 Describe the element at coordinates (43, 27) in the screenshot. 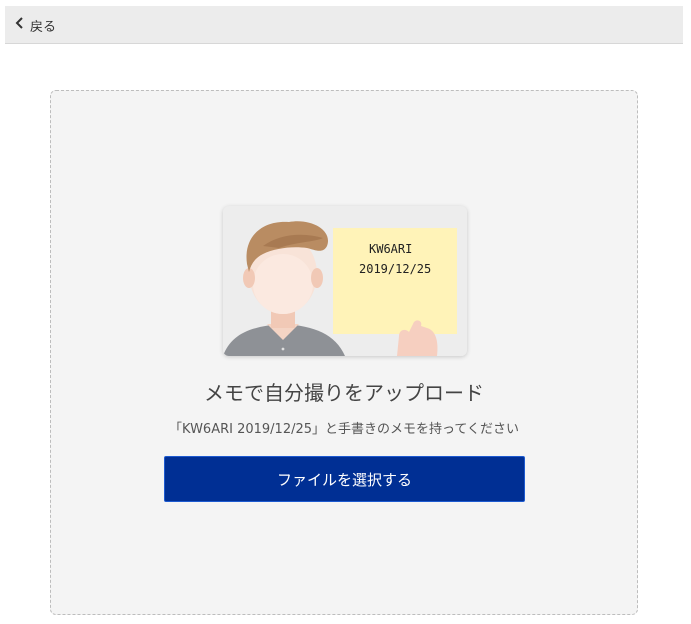

I see `back-label: 戻る` at that location.